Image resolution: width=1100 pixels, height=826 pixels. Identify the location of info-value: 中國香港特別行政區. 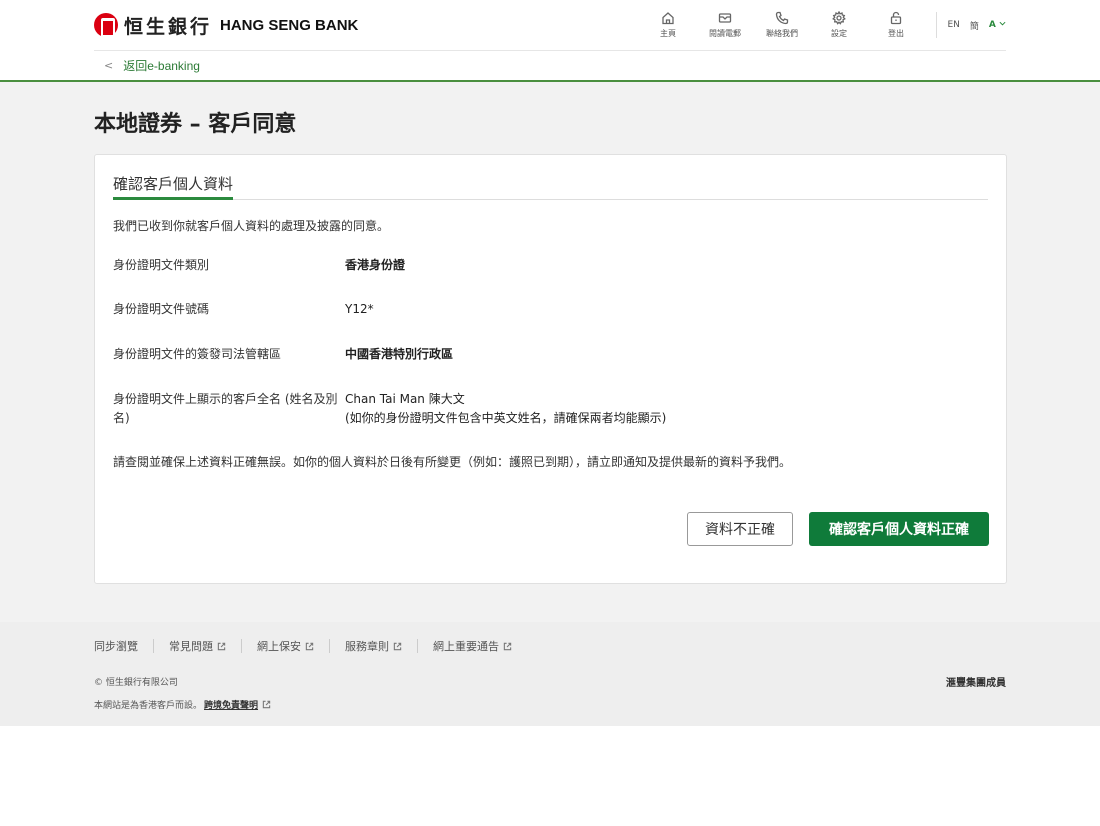
(399, 354).